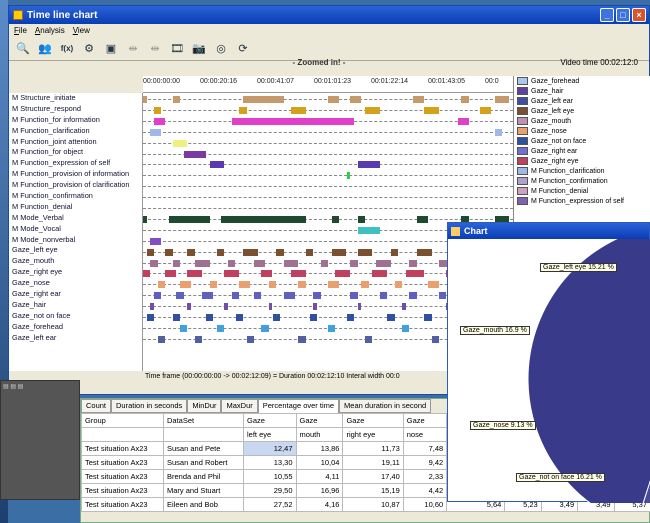 The width and height of the screenshot is (650, 523). What do you see at coordinates (582, 201) in the screenshot?
I see `legend-item: M Function_expression of self` at bounding box center [582, 201].